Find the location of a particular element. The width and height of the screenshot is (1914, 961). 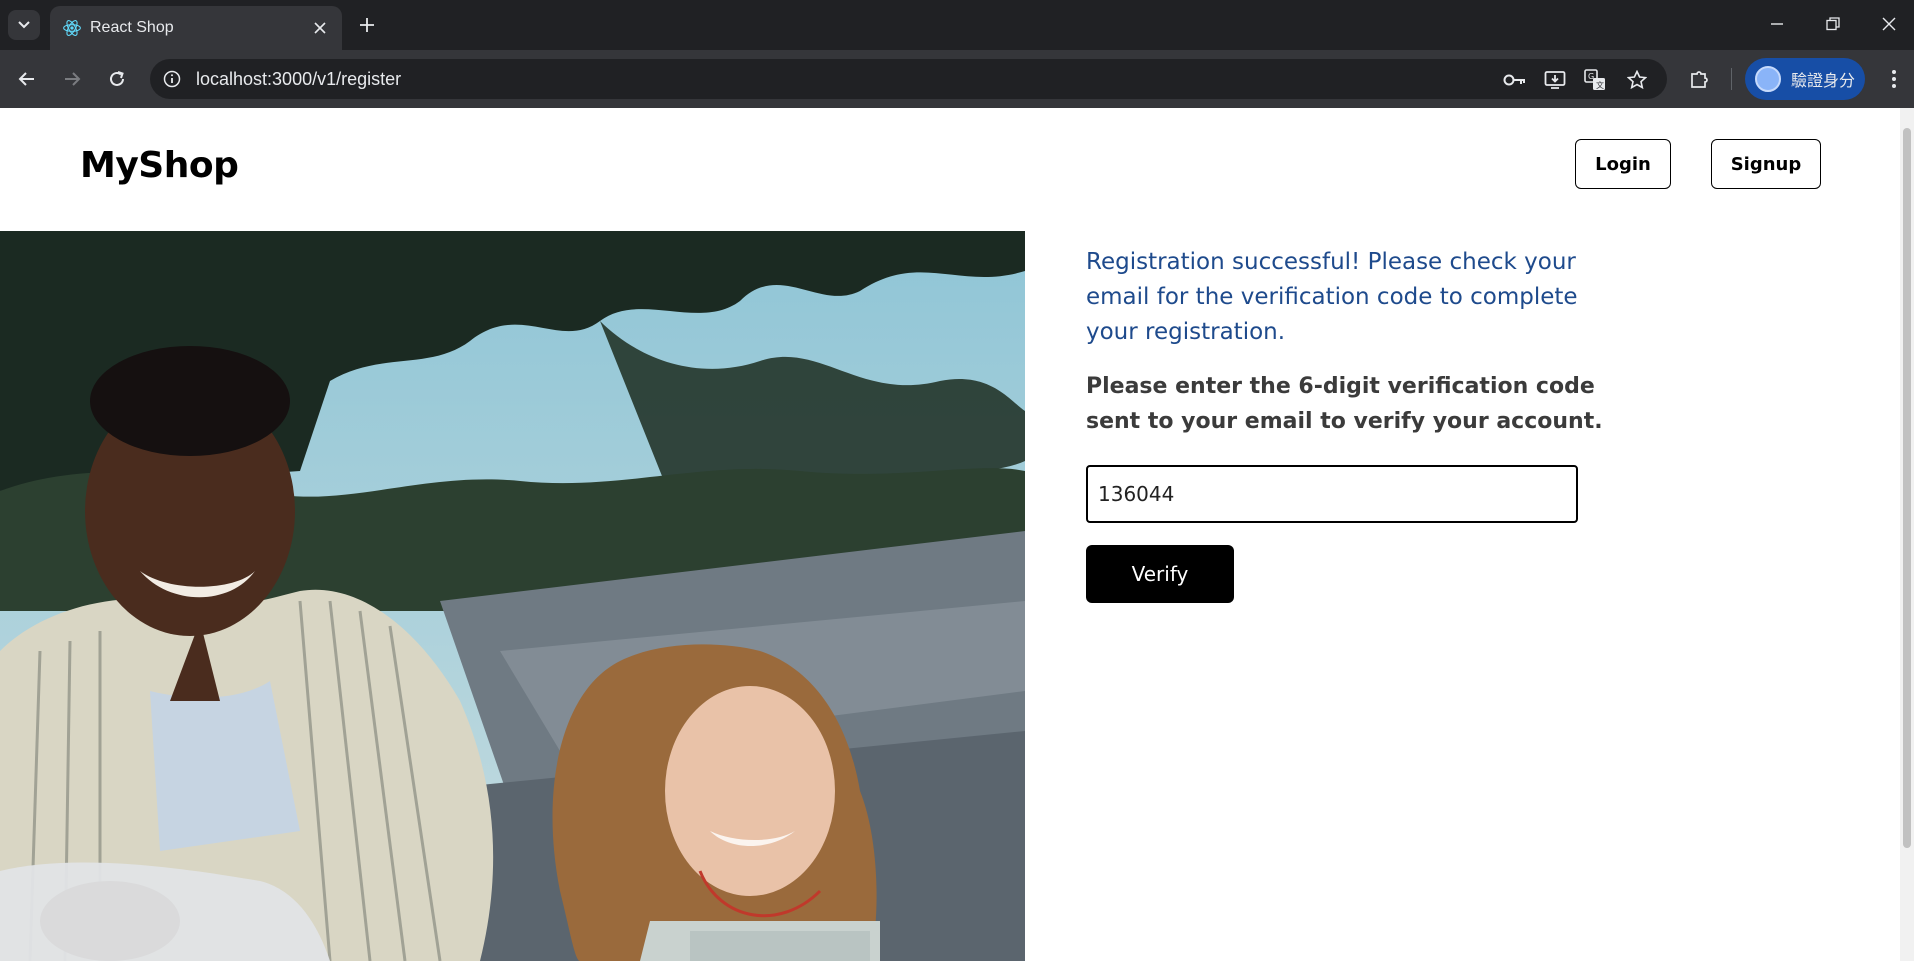

bookmark-star-icon is located at coordinates (1637, 80).